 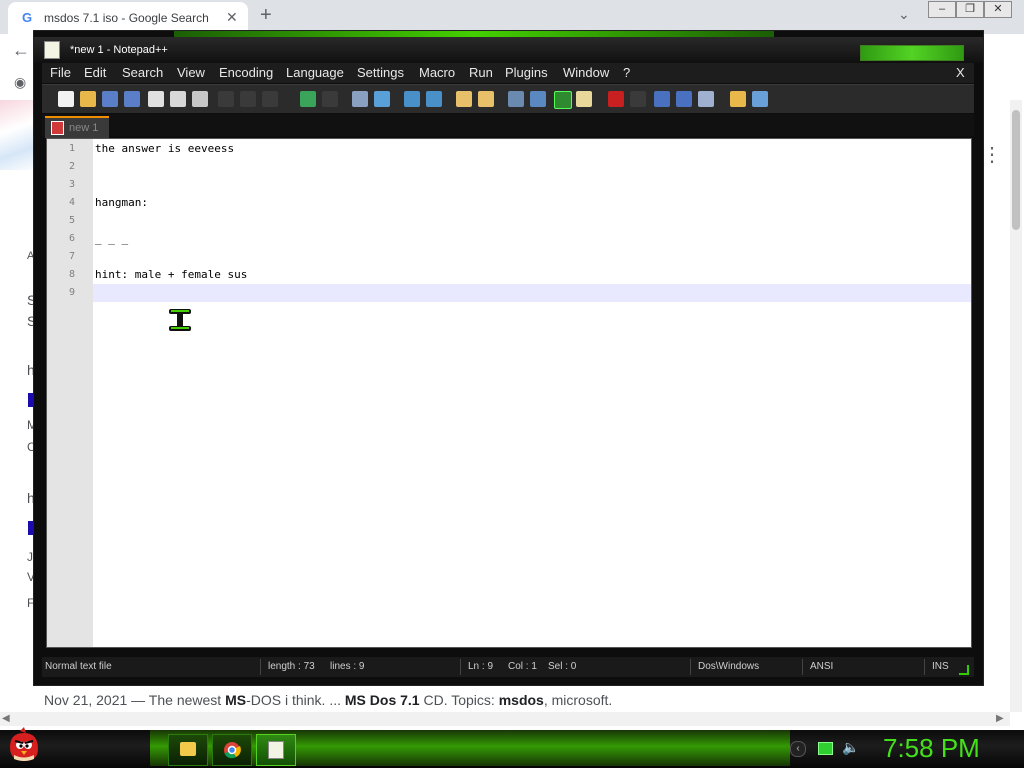 I want to click on window-title: *new 1 - Notepad++, so click(x=119, y=50).